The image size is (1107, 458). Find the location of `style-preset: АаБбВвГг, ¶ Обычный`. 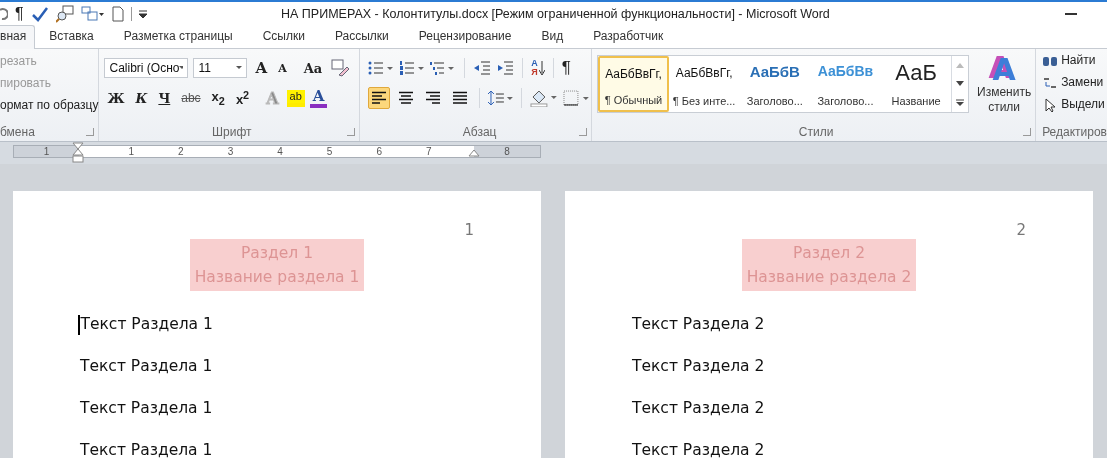

style-preset: АаБбВвГг, ¶ Обычный is located at coordinates (633, 84).